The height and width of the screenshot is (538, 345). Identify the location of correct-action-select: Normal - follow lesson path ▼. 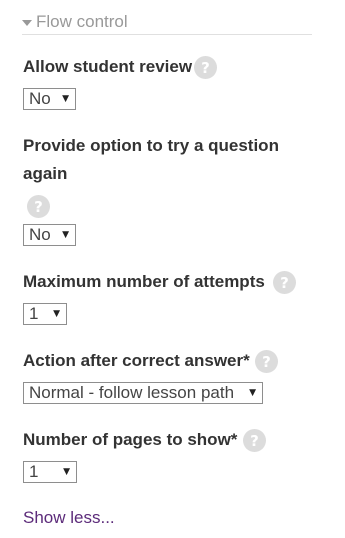
(143, 393).